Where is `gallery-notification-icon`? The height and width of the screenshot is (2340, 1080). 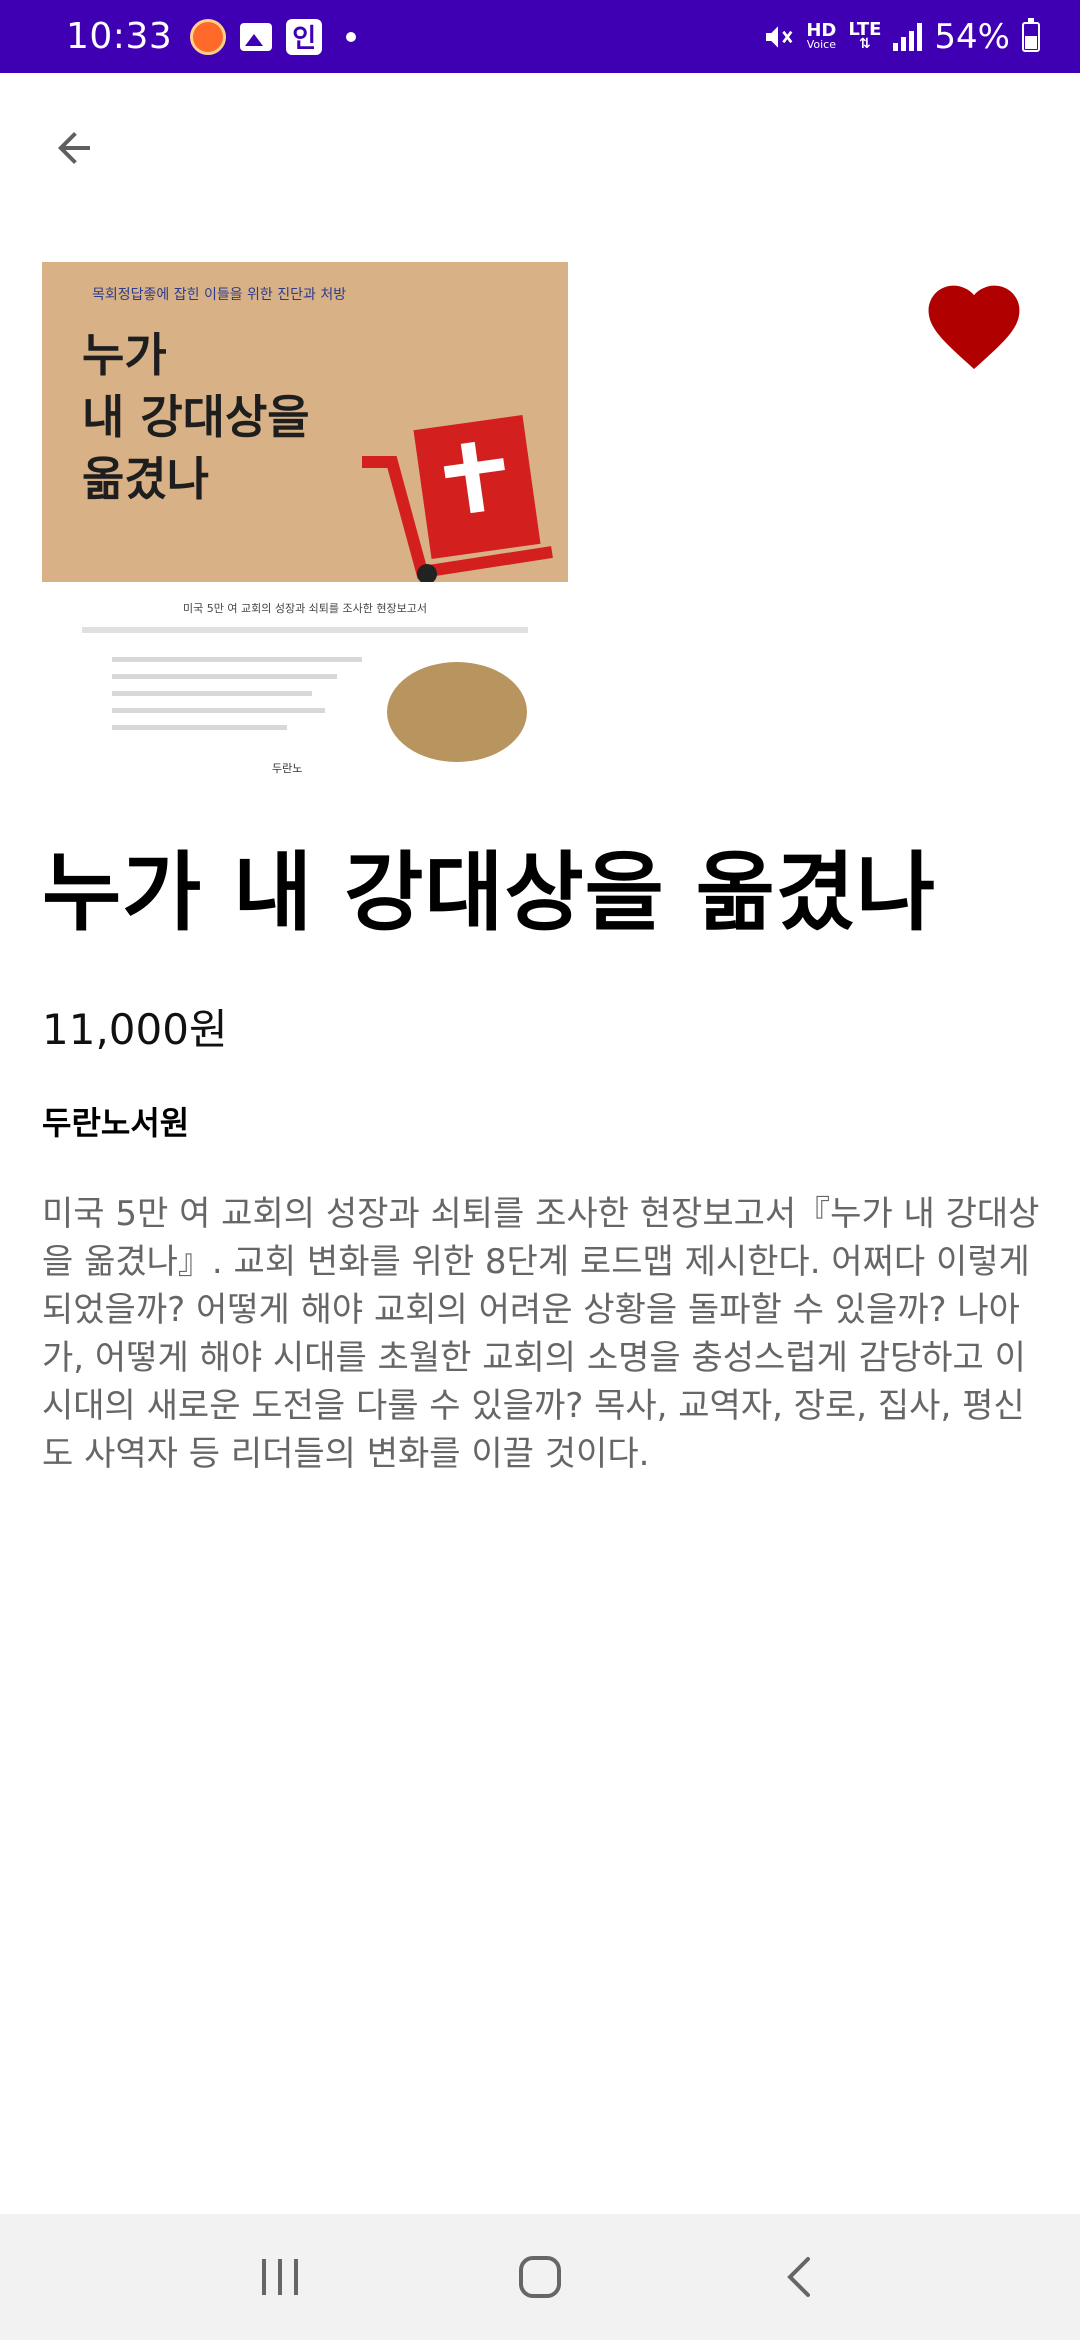 gallery-notification-icon is located at coordinates (256, 36).